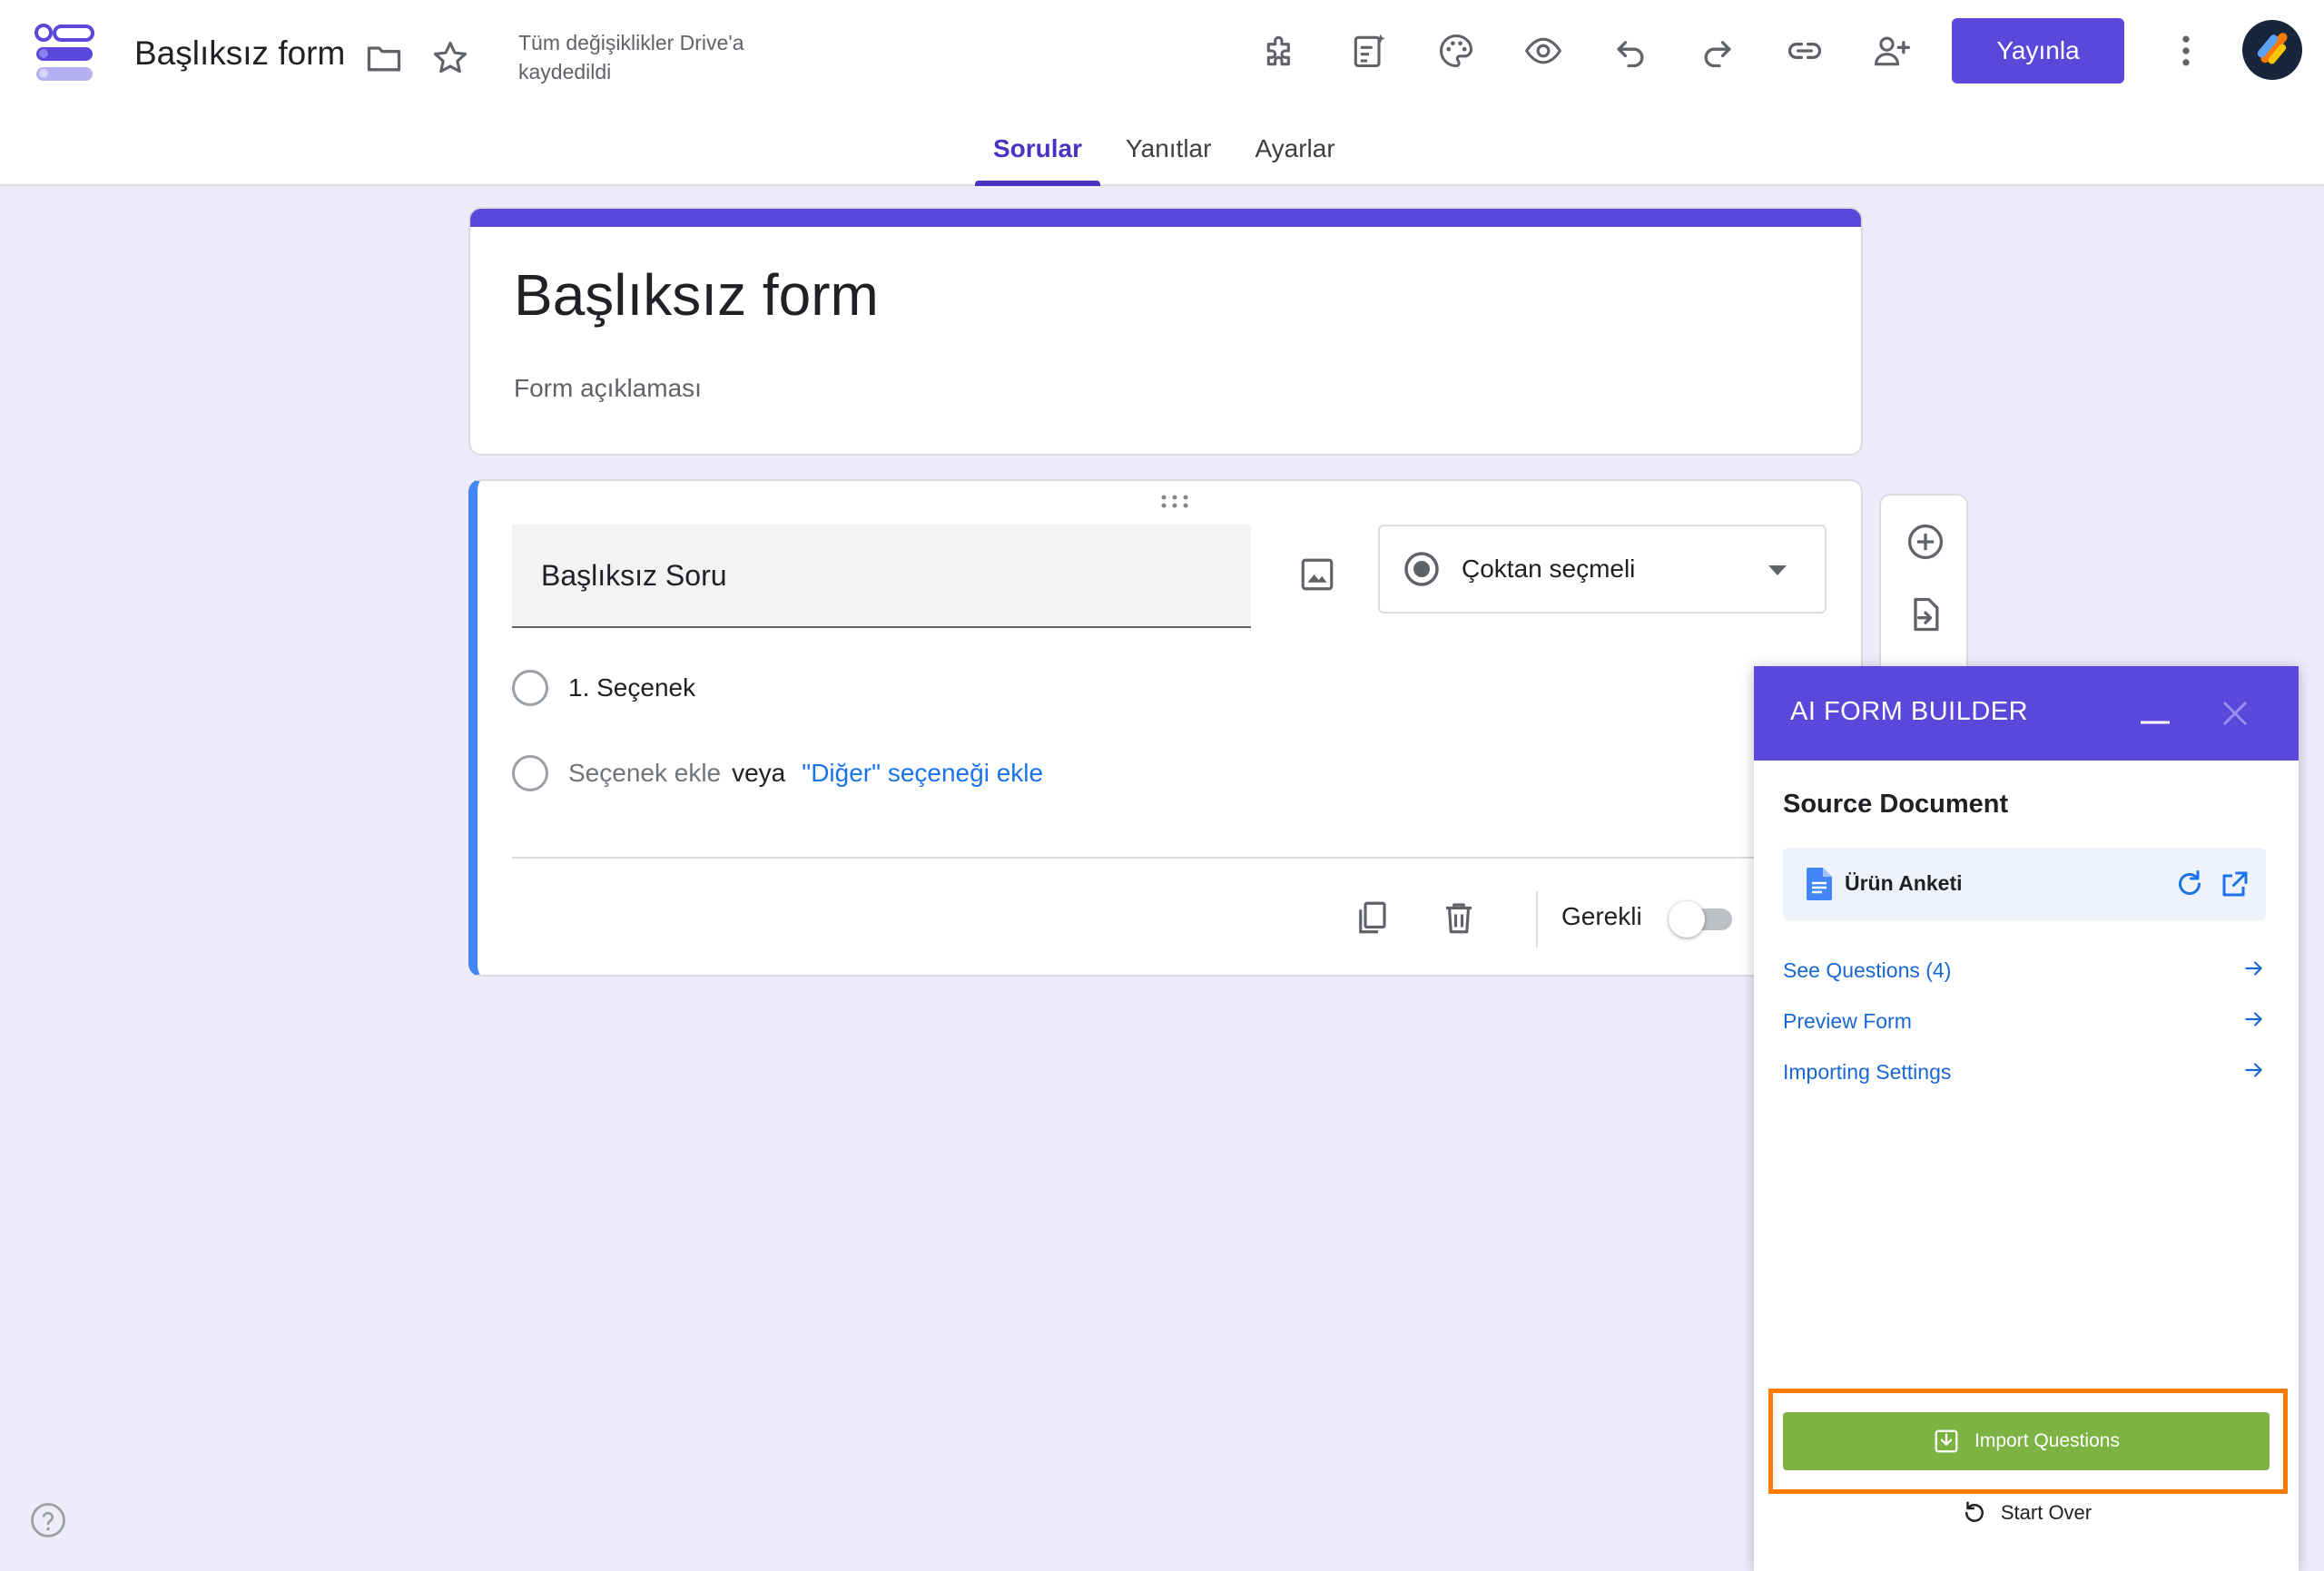 The width and height of the screenshot is (2324, 1571). I want to click on side-toolbar, so click(1923, 584).